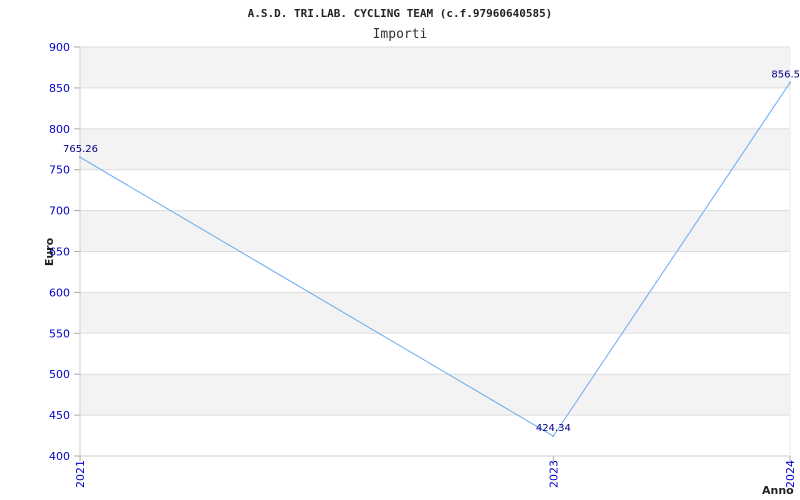  I want to click on data-point-2023, so click(553, 436).